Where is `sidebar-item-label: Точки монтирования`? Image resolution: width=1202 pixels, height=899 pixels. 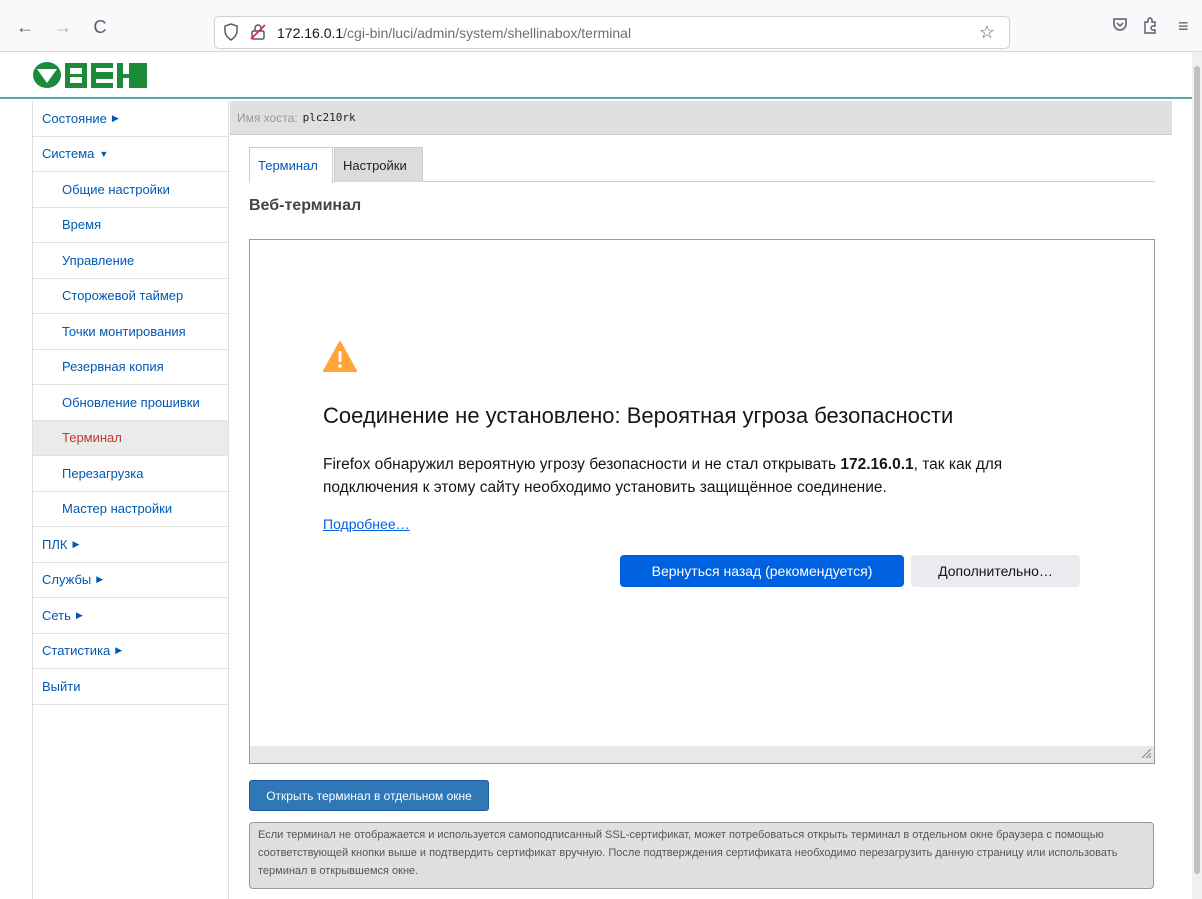
sidebar-item-label: Точки монтирования is located at coordinates (124, 331).